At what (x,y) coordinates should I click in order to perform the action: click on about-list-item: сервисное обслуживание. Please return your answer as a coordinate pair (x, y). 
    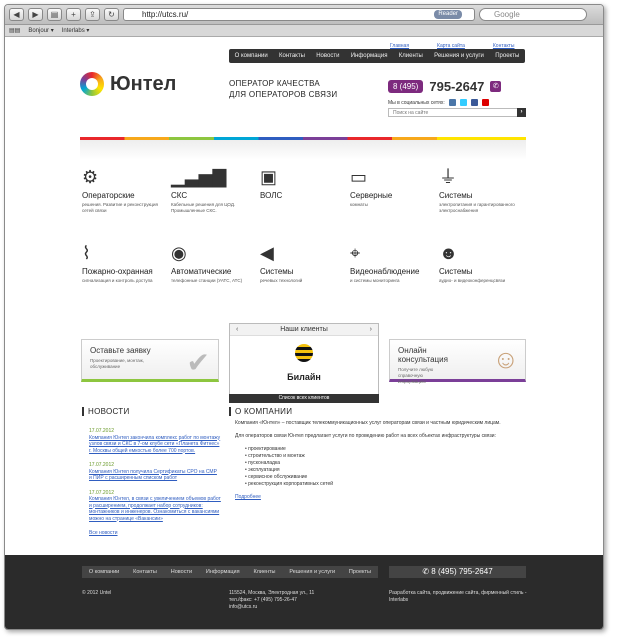
    Looking at the image, I should click on (385, 477).